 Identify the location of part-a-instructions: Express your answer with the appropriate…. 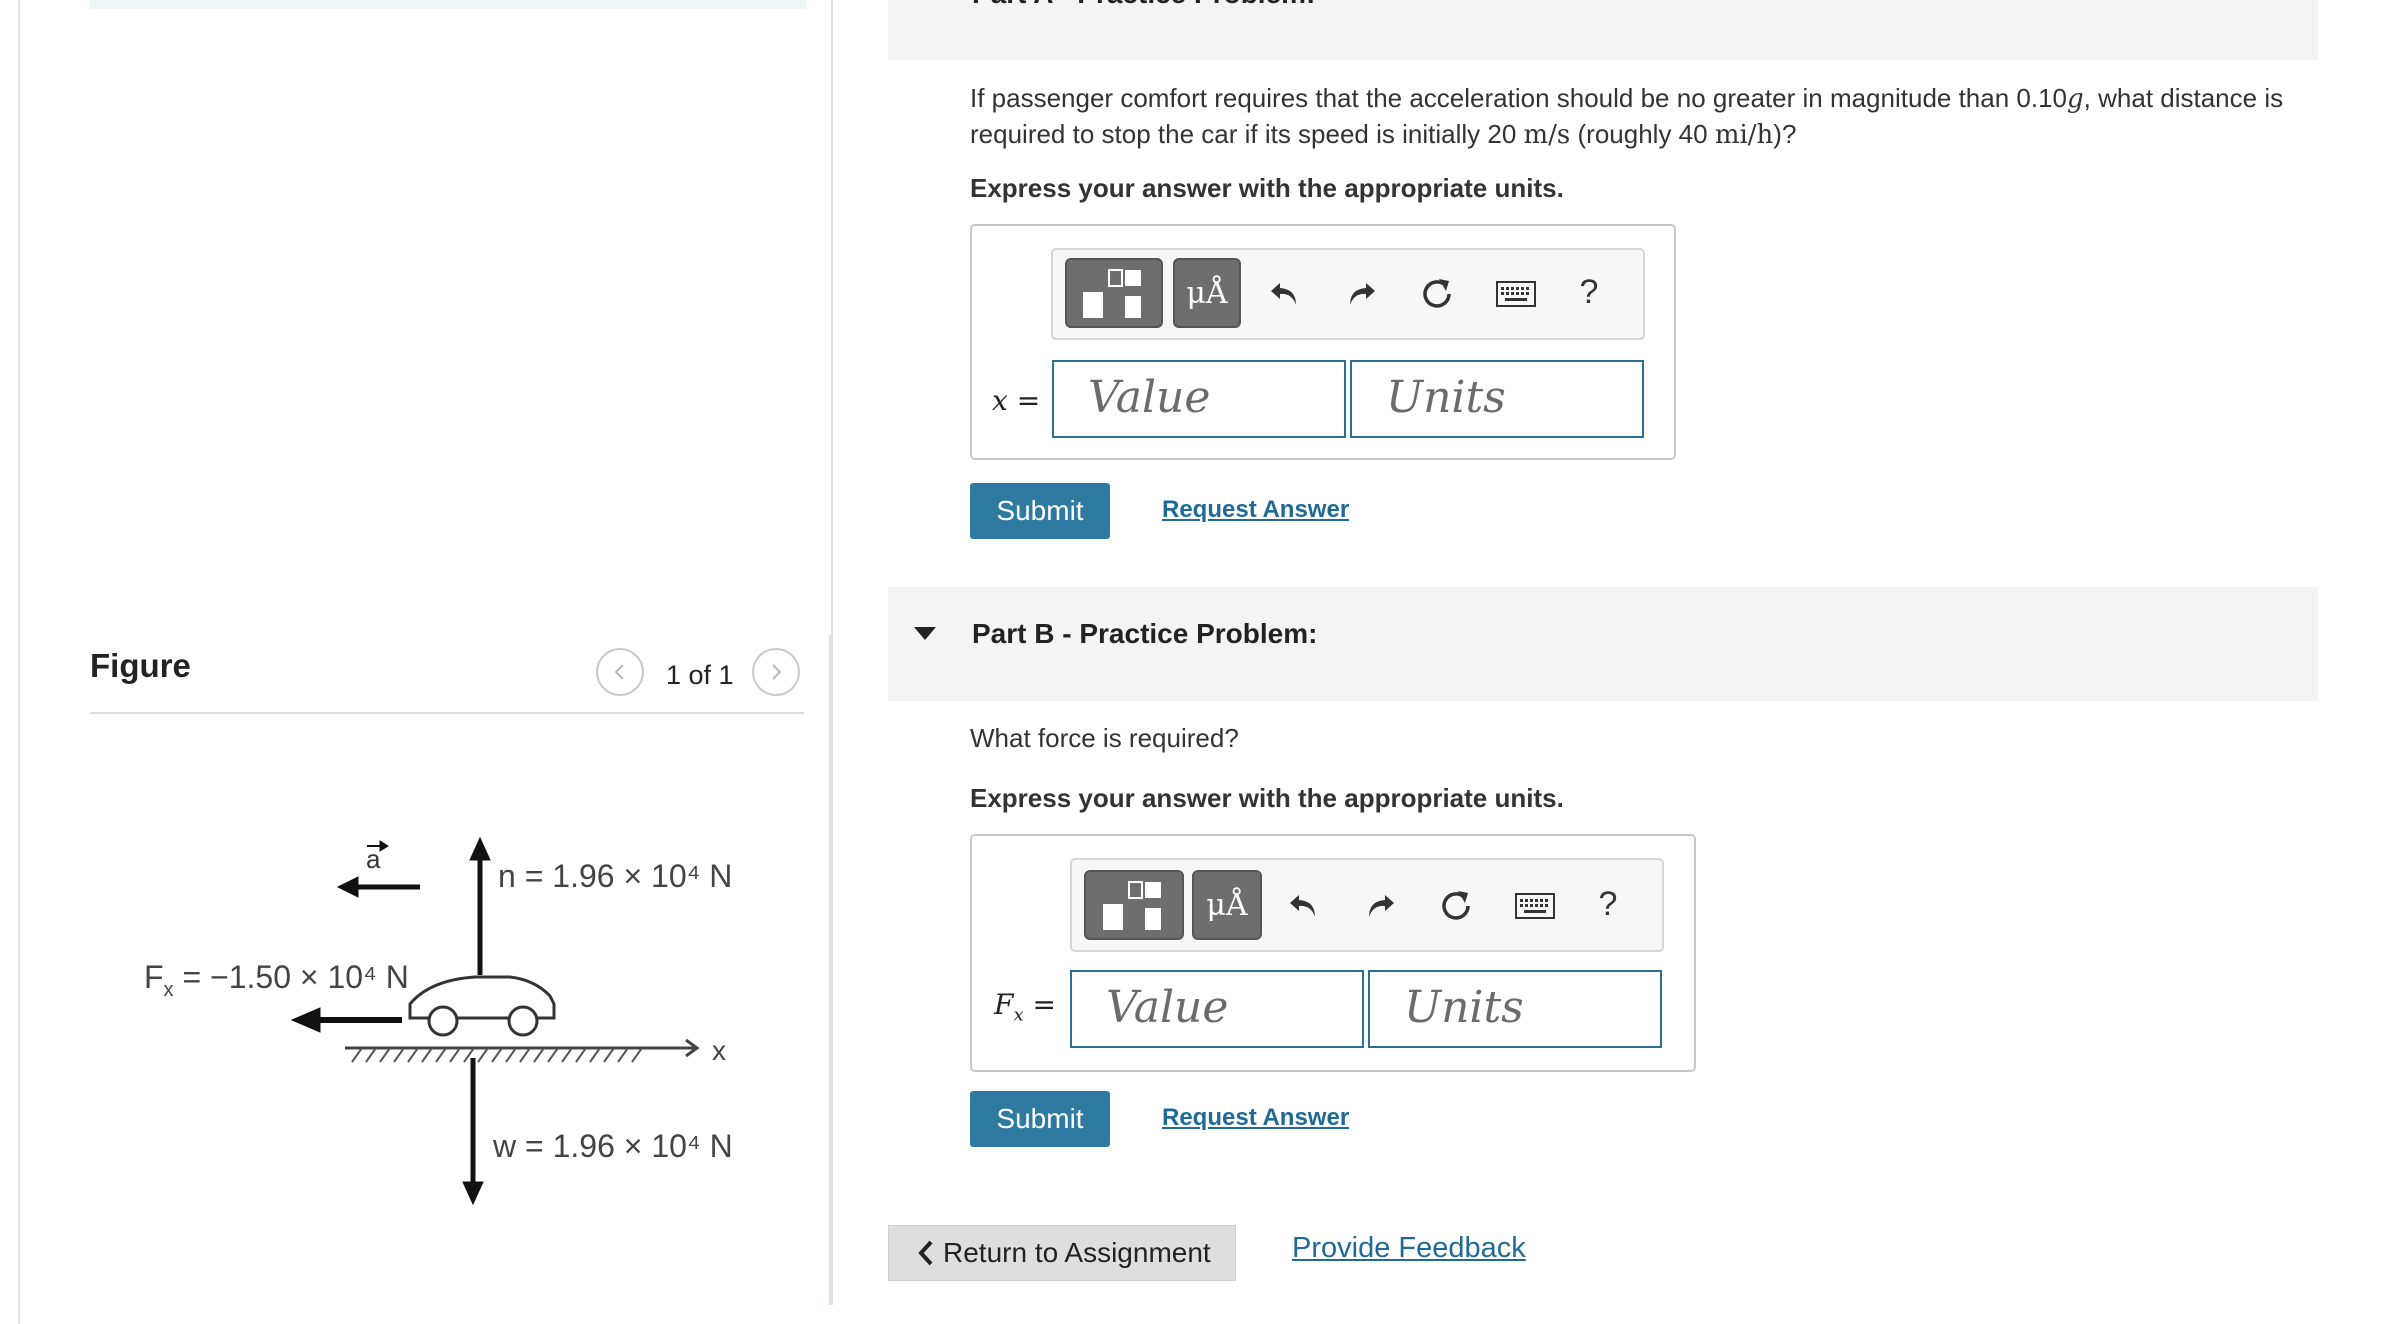
(1267, 188).